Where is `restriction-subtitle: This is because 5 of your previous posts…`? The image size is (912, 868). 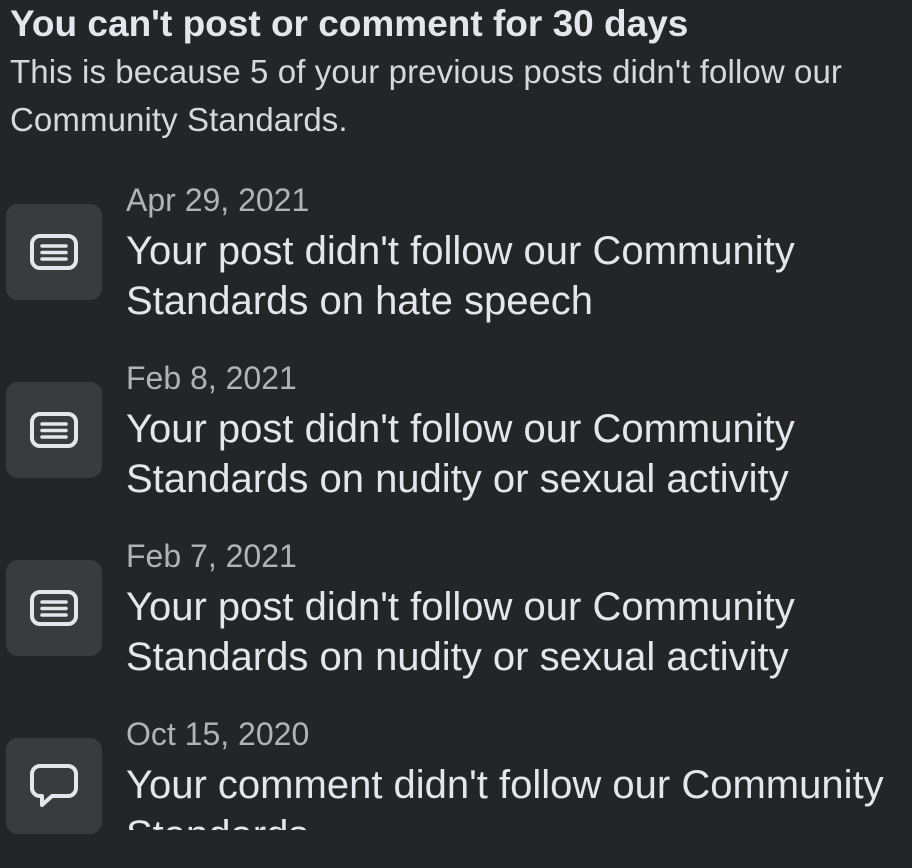 restriction-subtitle: This is because 5 of your previous posts… is located at coordinates (426, 95).